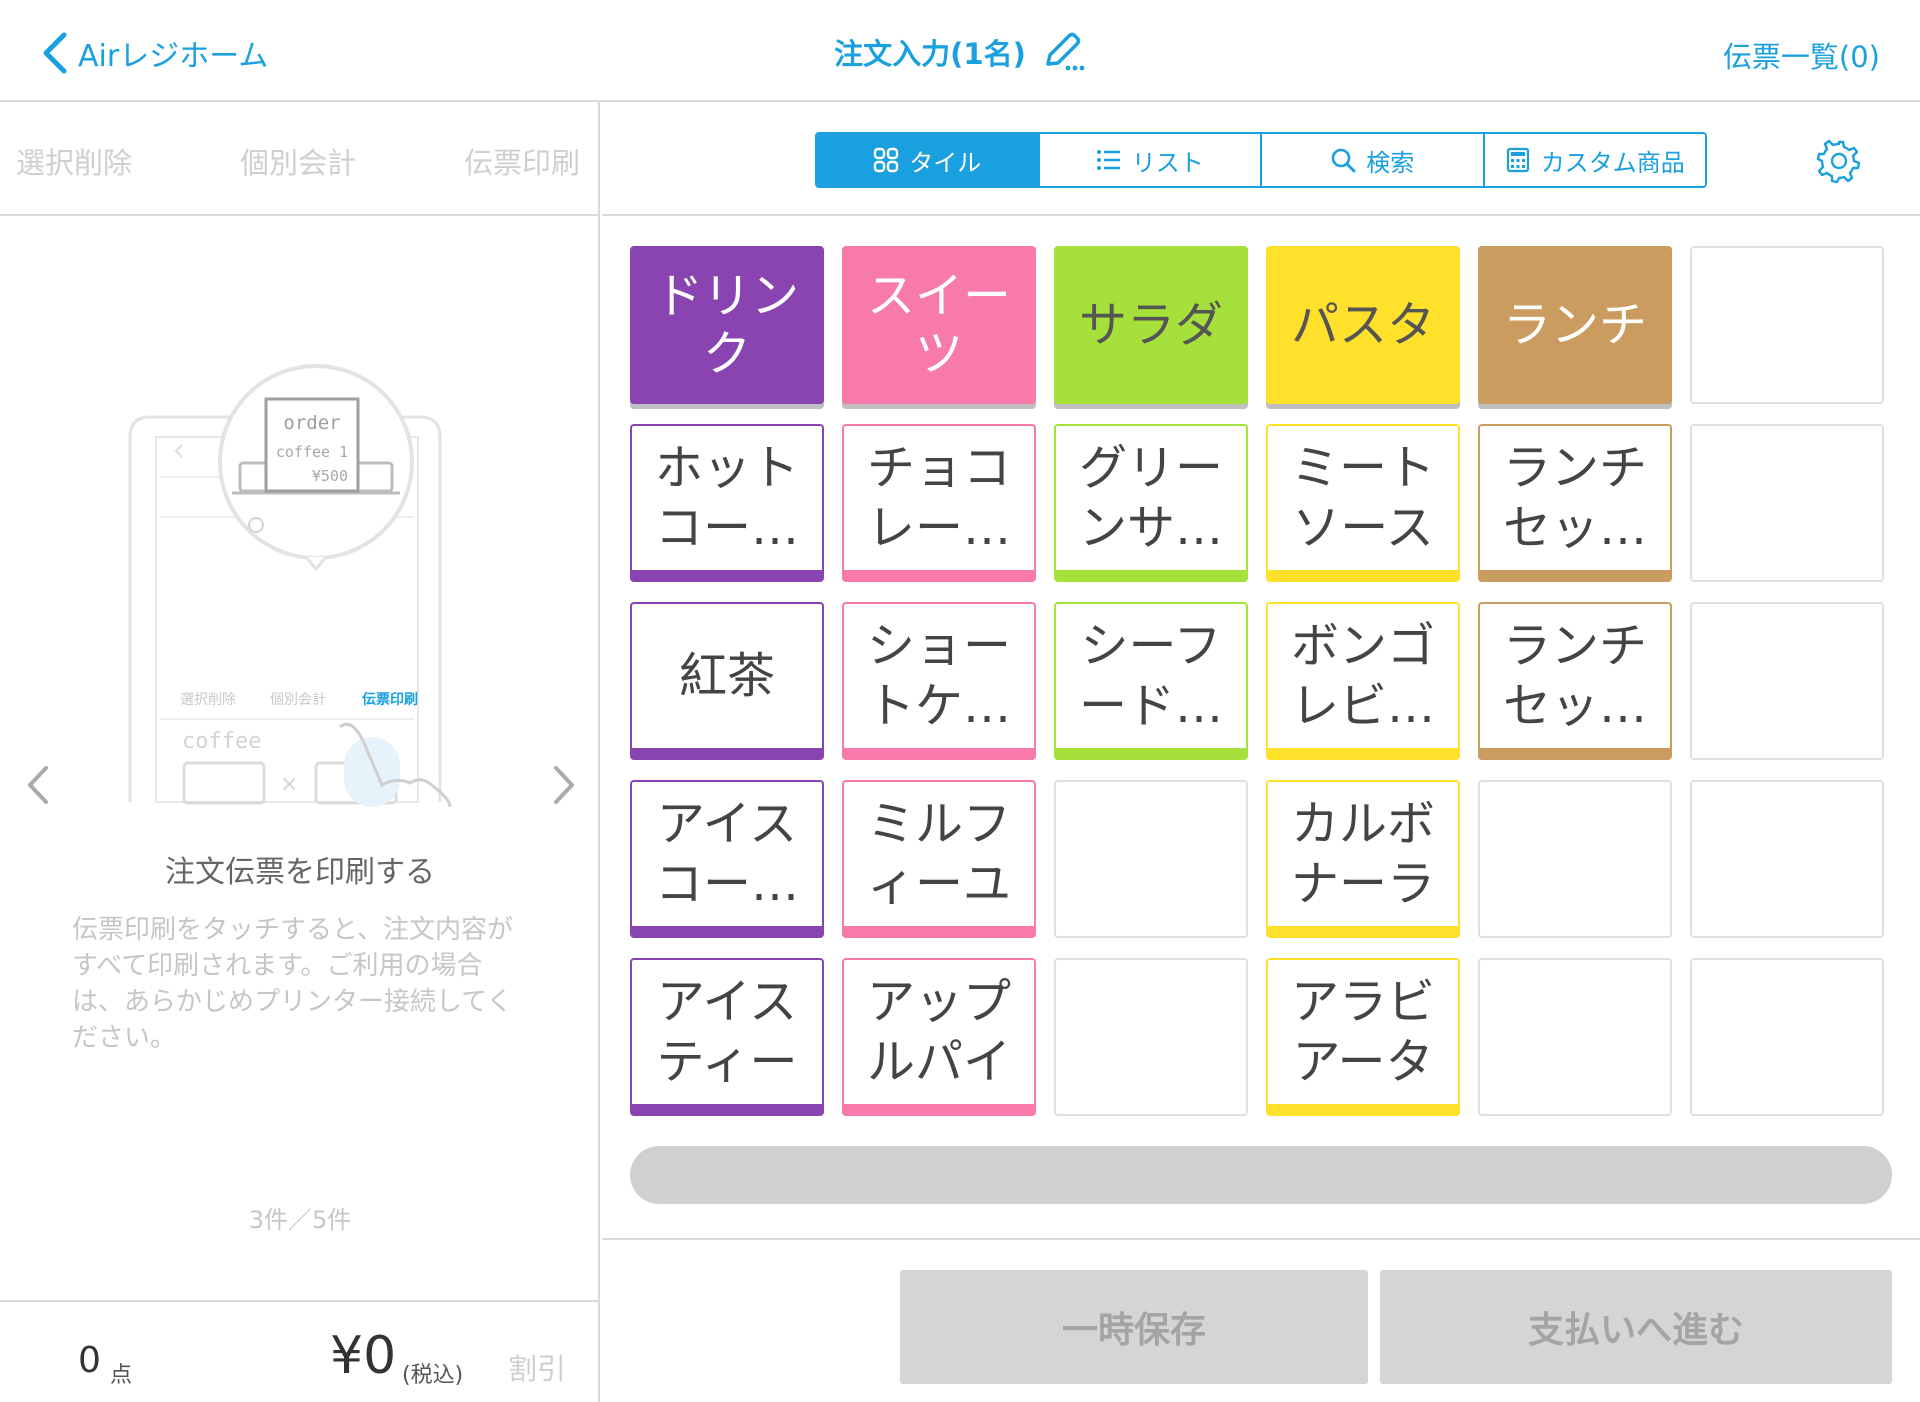 This screenshot has height=1402, width=1920. What do you see at coordinates (300, 1220) in the screenshot?
I see `guide-pager: 3件／5件` at bounding box center [300, 1220].